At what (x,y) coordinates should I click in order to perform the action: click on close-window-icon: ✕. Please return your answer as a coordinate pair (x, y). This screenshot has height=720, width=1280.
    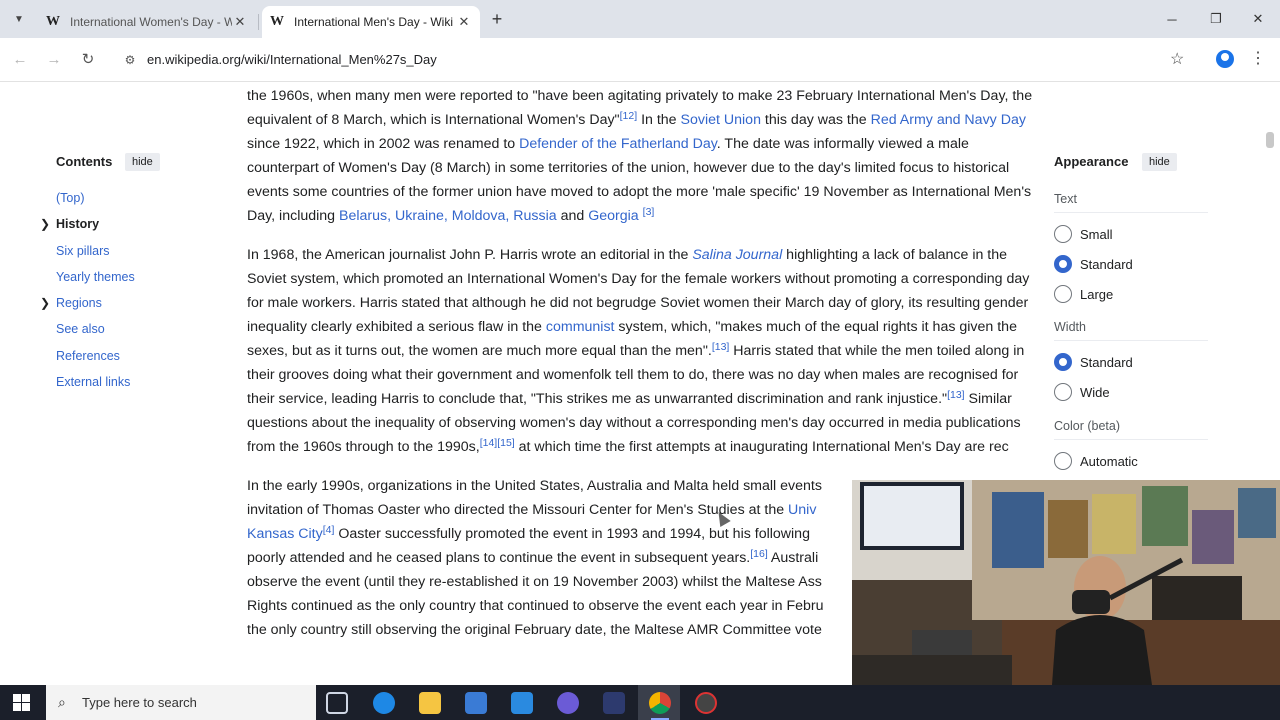
    Looking at the image, I should click on (1258, 19).